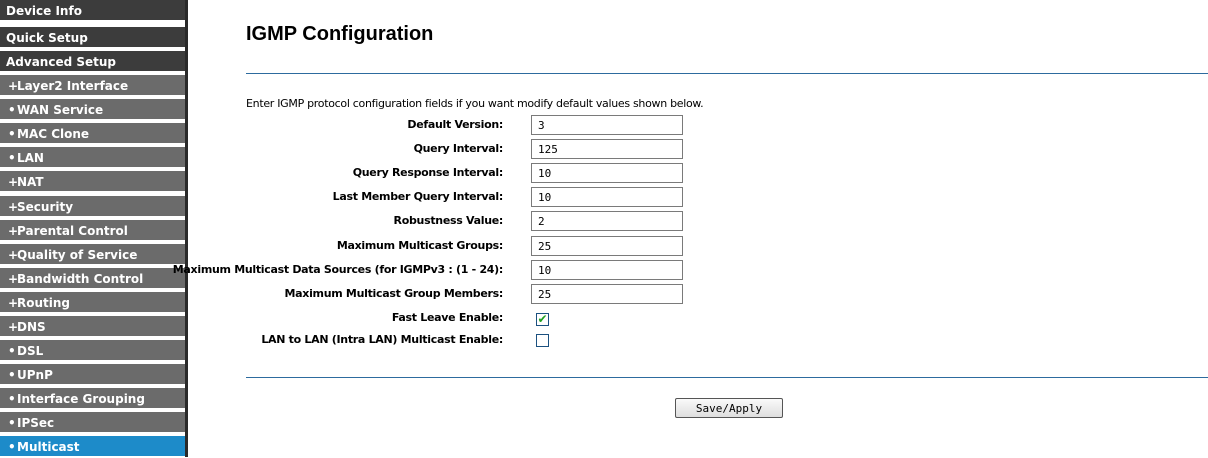 The height and width of the screenshot is (458, 1208). What do you see at coordinates (92, 11) in the screenshot?
I see `sidebar-item-device-info: Device Info` at bounding box center [92, 11].